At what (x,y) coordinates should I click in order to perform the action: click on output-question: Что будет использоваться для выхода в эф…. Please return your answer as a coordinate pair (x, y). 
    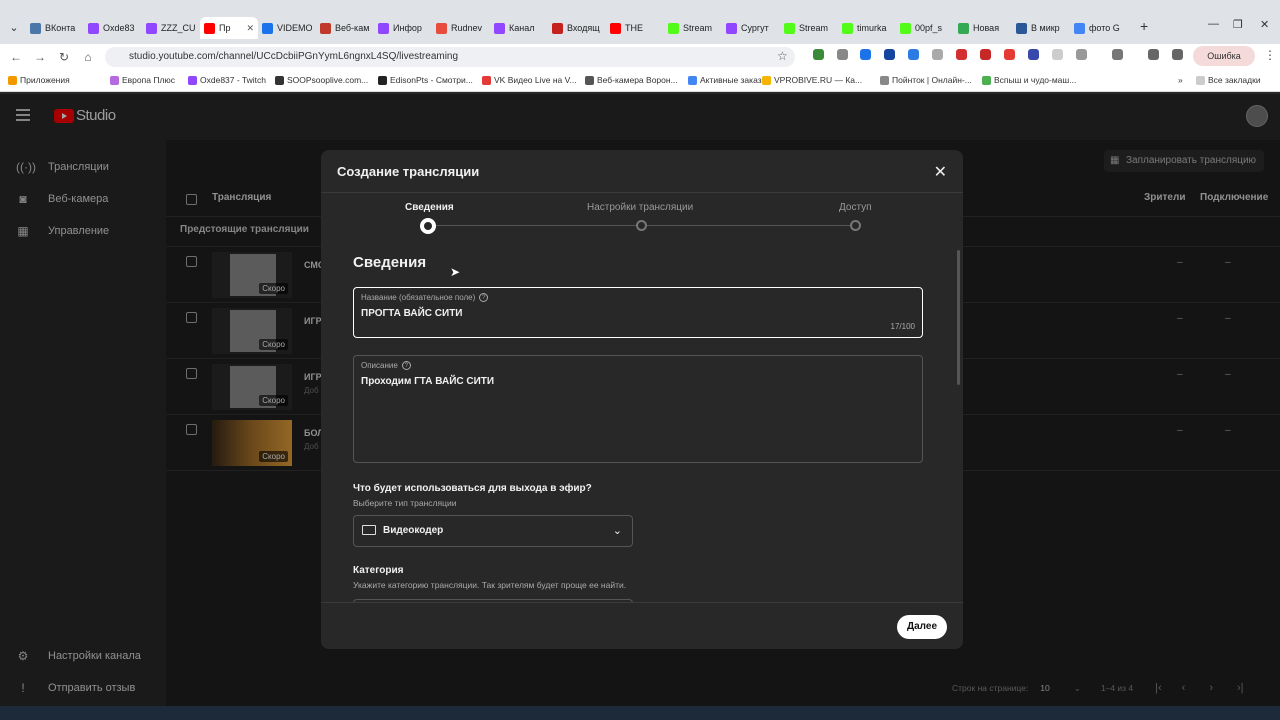
    Looking at the image, I should click on (472, 488).